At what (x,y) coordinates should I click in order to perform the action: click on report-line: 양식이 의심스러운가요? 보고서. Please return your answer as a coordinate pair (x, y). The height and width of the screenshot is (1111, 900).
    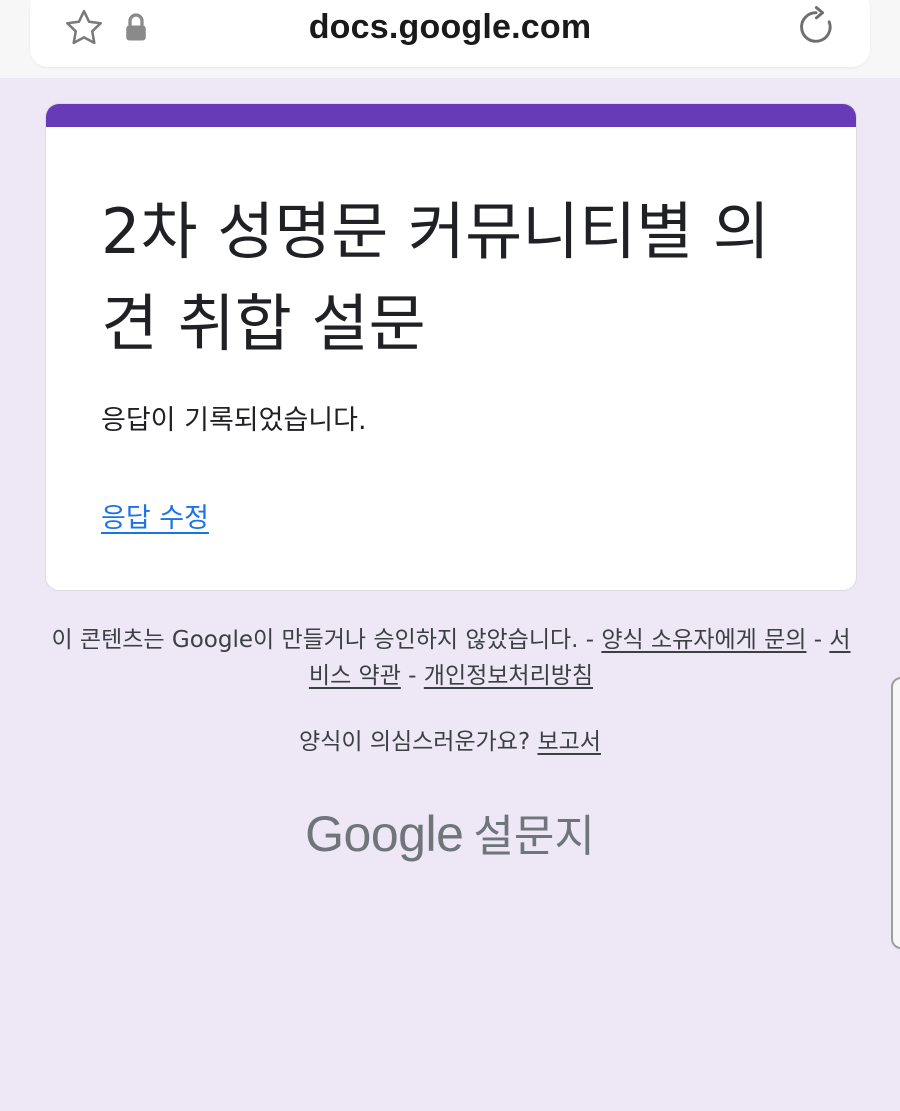
    Looking at the image, I should click on (450, 739).